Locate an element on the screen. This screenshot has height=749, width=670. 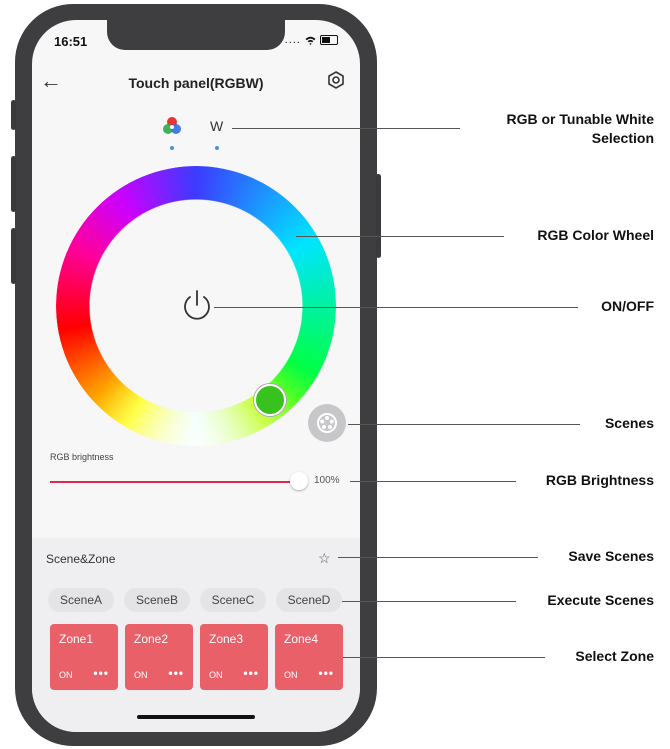
notch is located at coordinates (196, 35).